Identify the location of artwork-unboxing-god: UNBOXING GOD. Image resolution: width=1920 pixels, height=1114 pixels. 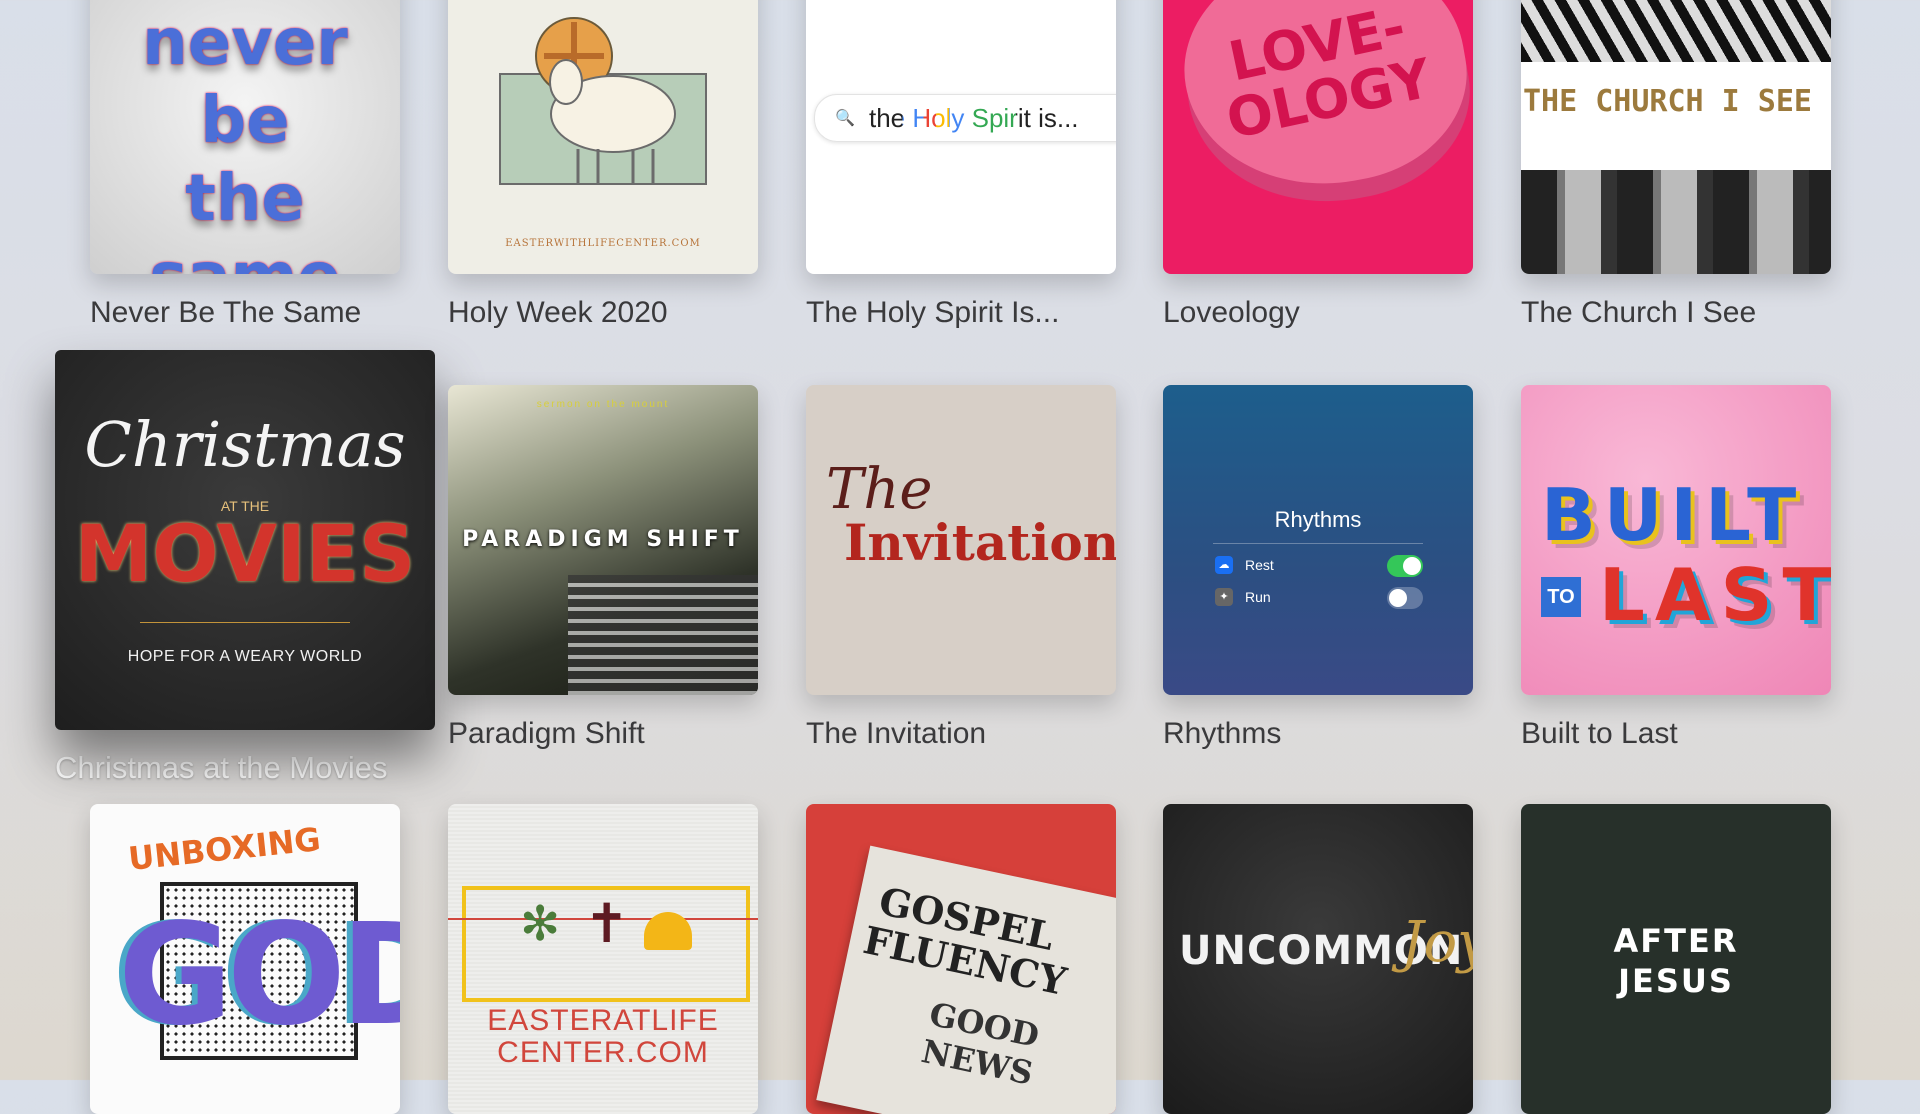
(245, 959).